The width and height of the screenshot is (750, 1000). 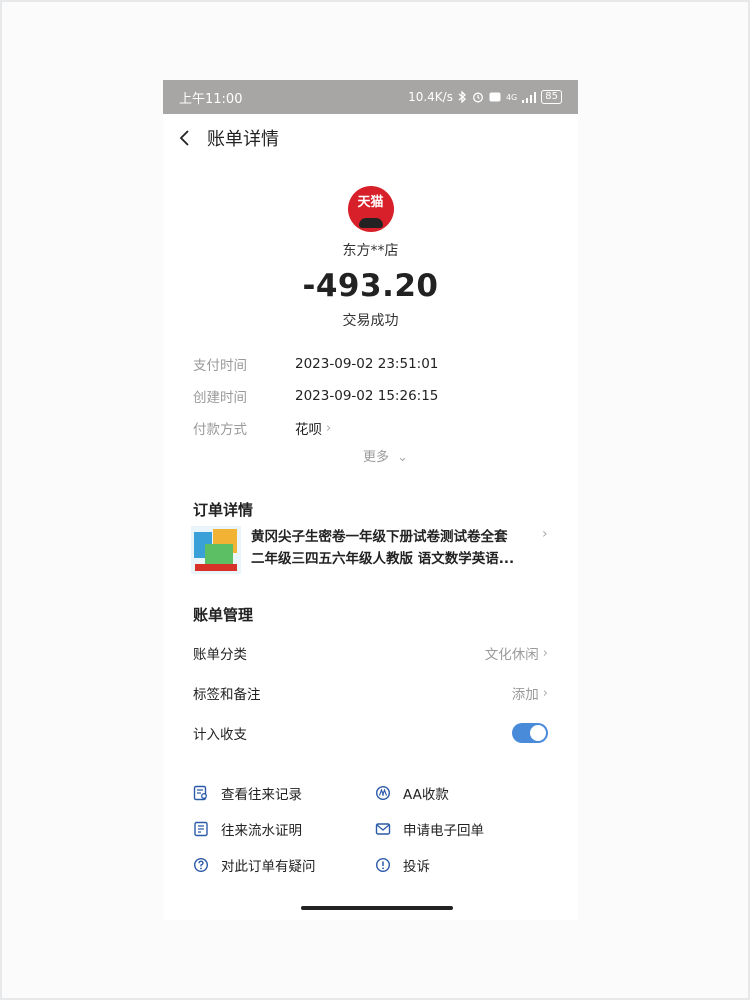 What do you see at coordinates (211, 99) in the screenshot?
I see `status-time: 上午11:00` at bounding box center [211, 99].